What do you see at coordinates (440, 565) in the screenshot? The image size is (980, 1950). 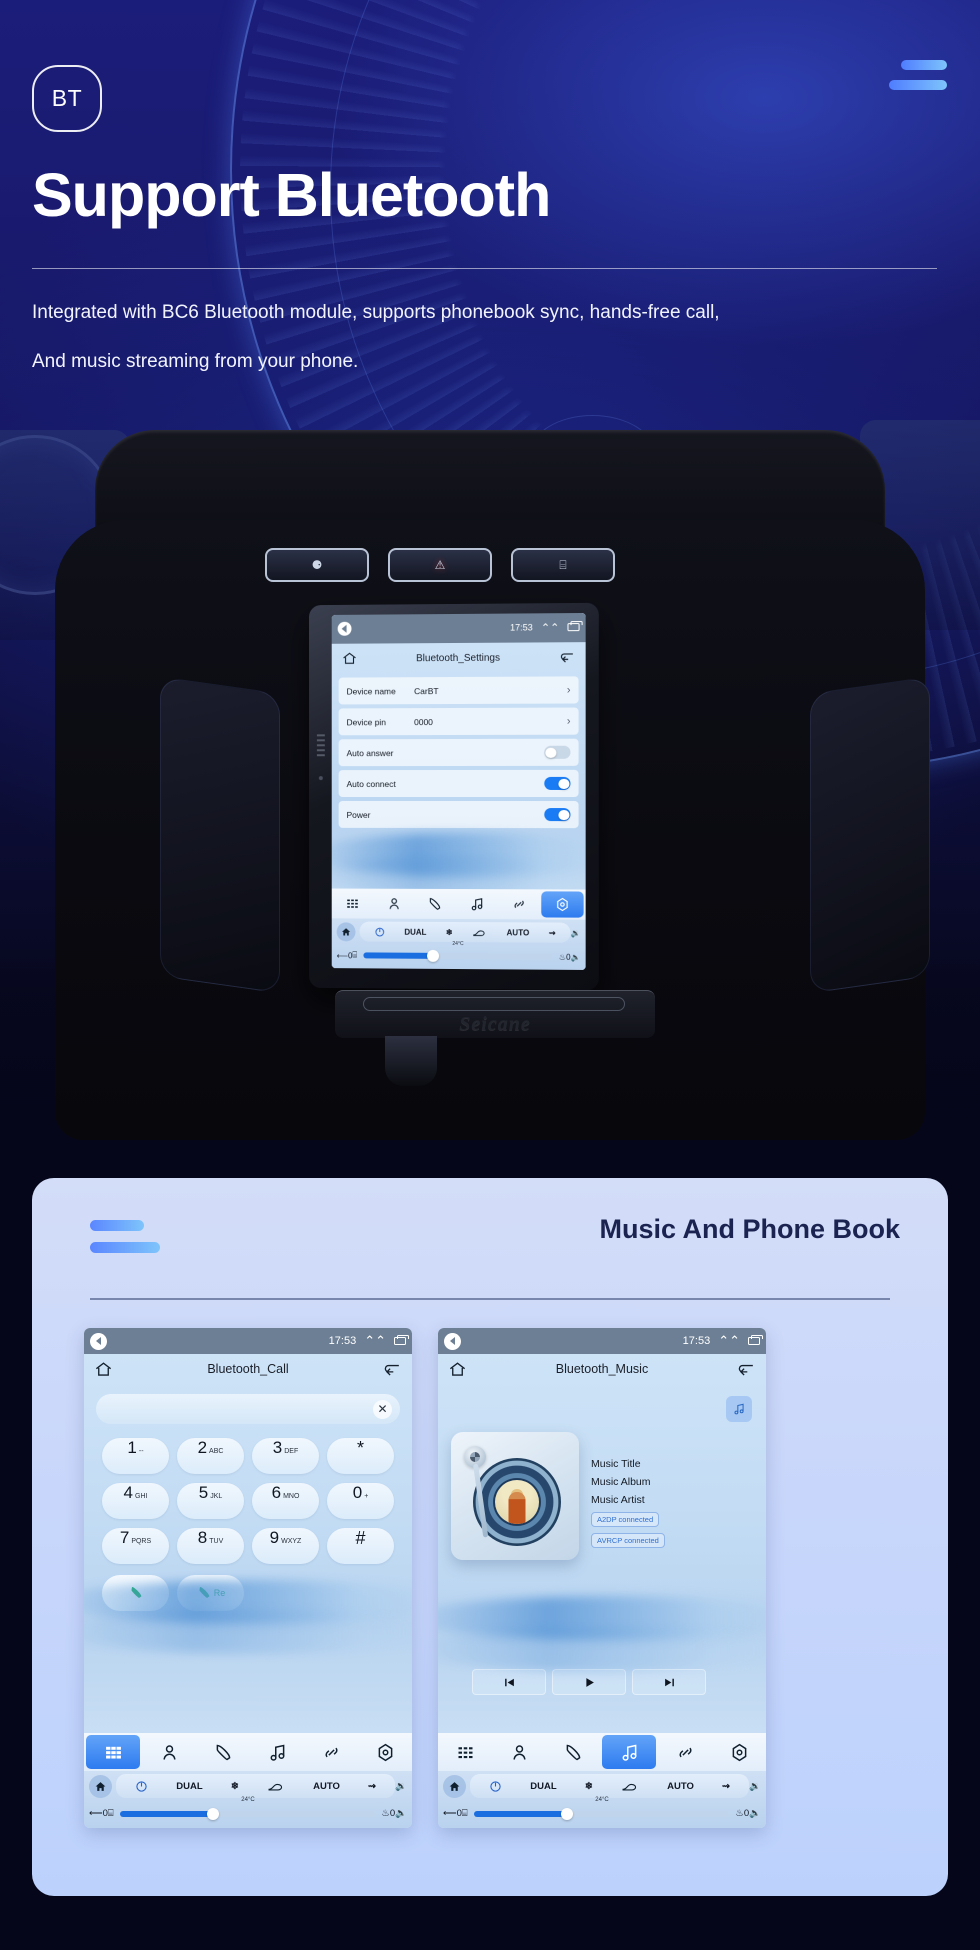 I see `hazard-button: ⚠` at bounding box center [440, 565].